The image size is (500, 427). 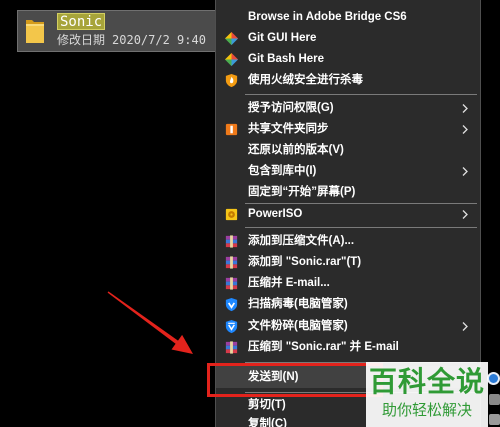 I want to click on menu-item-label: Git GUI Here, so click(x=282, y=38).